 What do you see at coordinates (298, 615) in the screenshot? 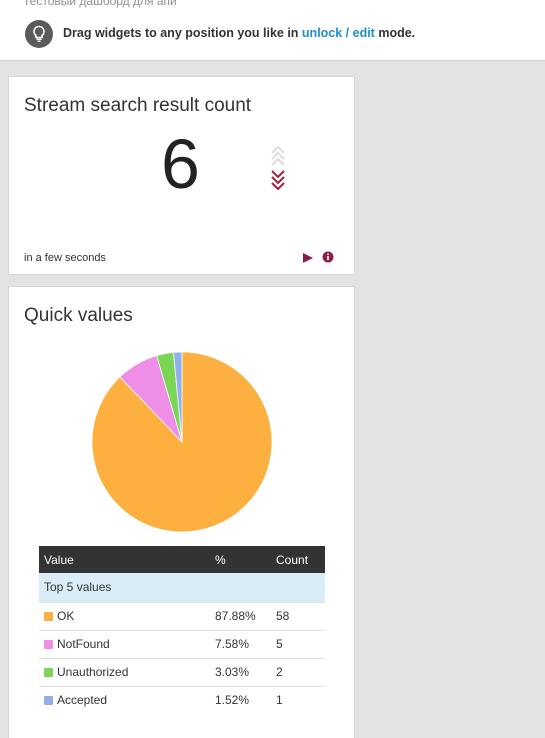
I see `count-cell: 58` at bounding box center [298, 615].